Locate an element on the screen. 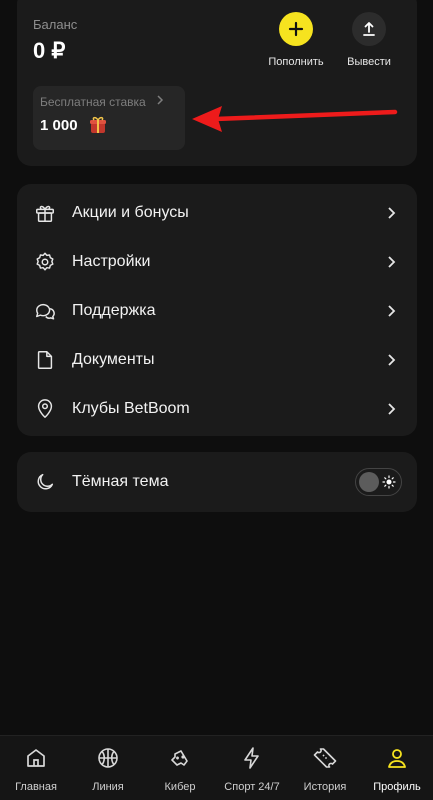  menu-item-label: Поддержка is located at coordinates (114, 310).